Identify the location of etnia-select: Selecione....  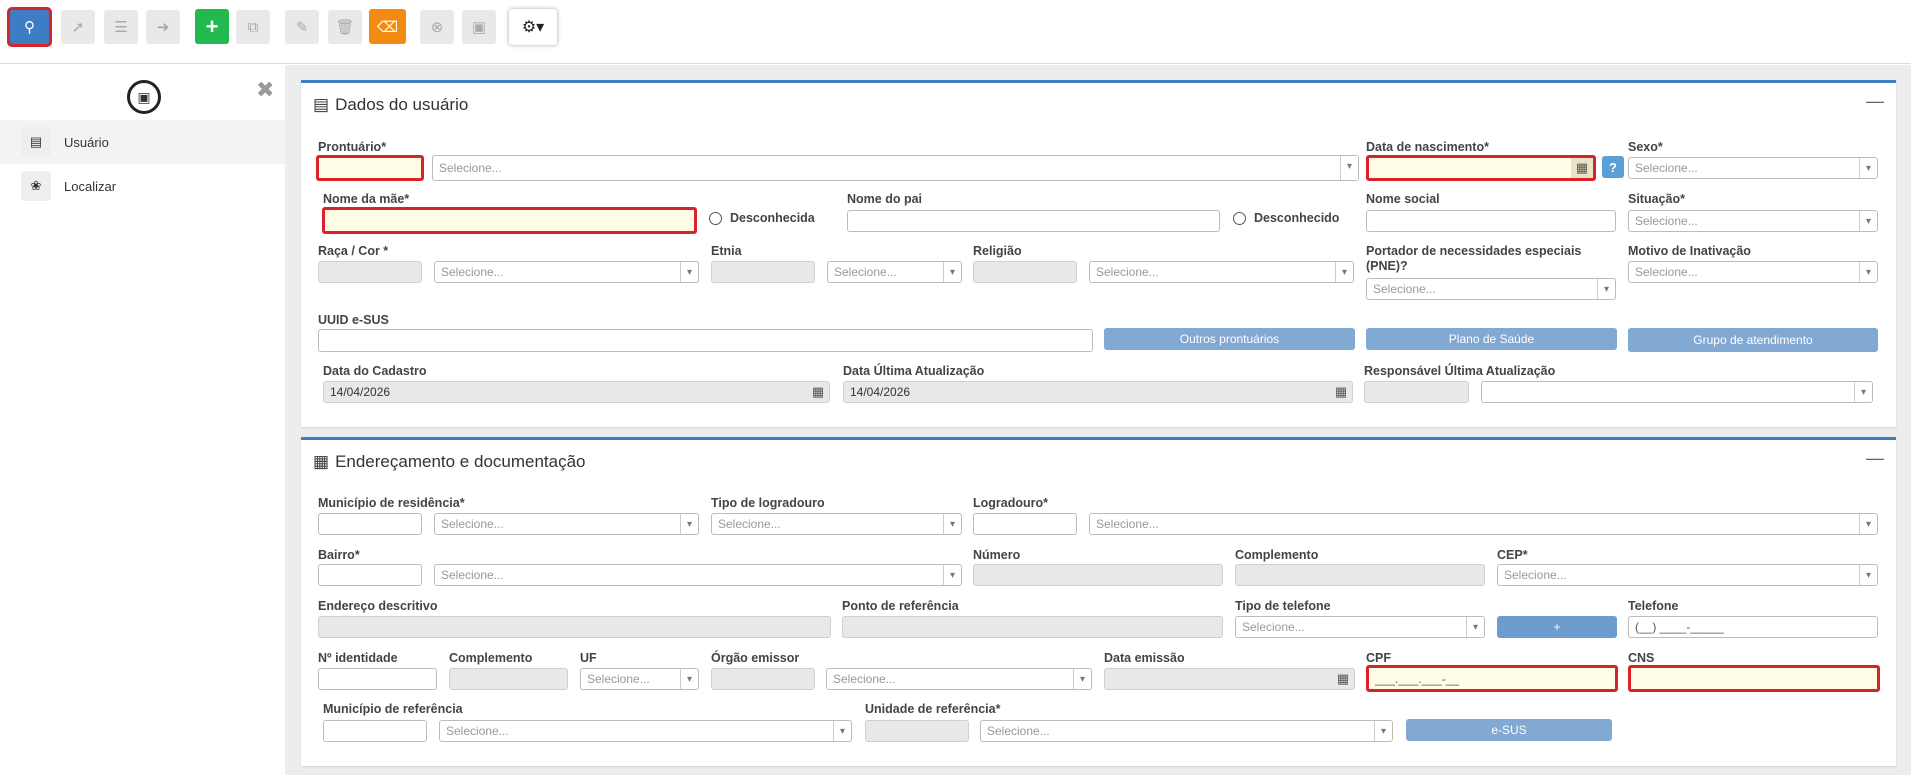
(894, 272).